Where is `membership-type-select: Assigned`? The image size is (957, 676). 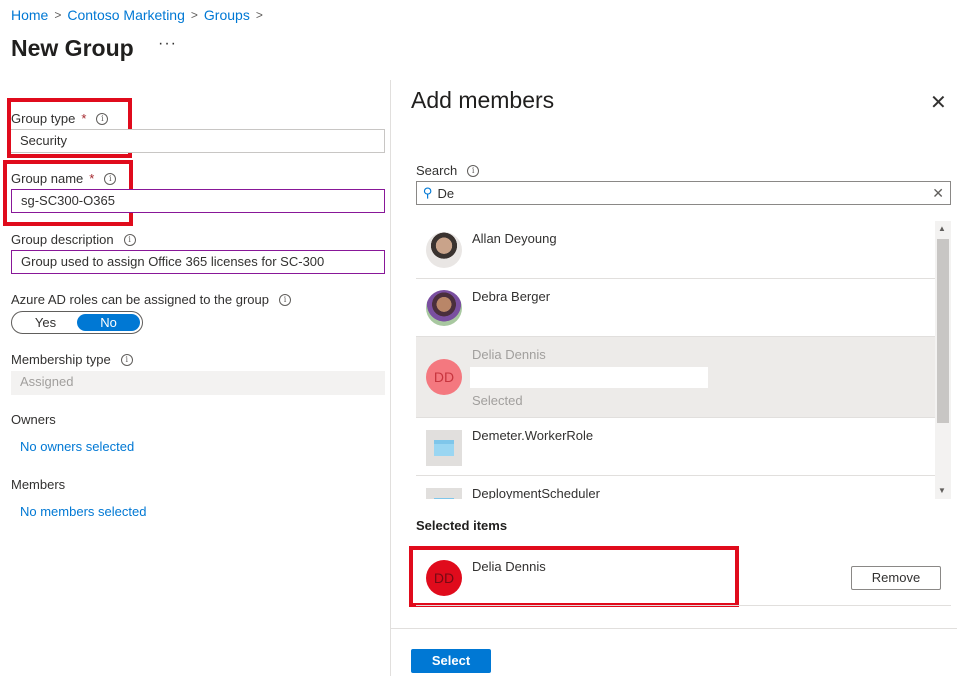 membership-type-select: Assigned is located at coordinates (198, 383).